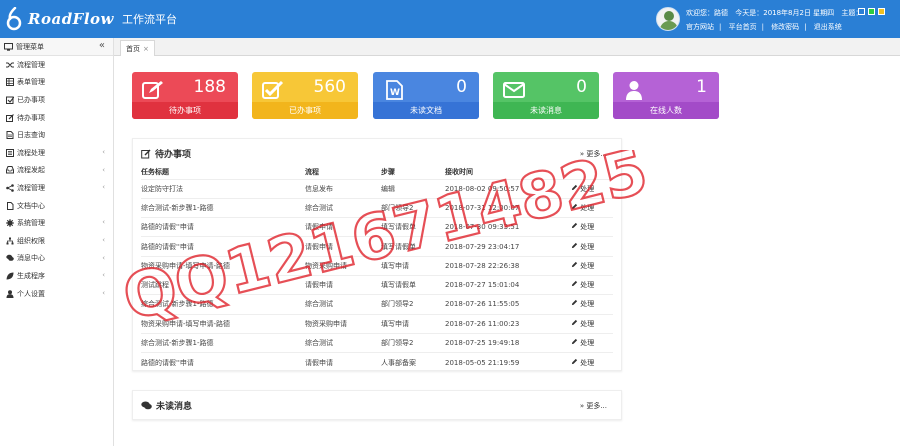 Image resolution: width=900 pixels, height=446 pixels. I want to click on sidebar-item: 待办事项, so click(56, 118).